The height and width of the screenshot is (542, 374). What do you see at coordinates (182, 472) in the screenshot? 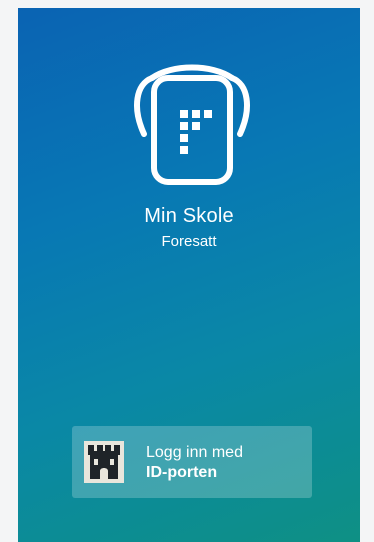
I see `login-label-line2: ID-porten` at bounding box center [182, 472].